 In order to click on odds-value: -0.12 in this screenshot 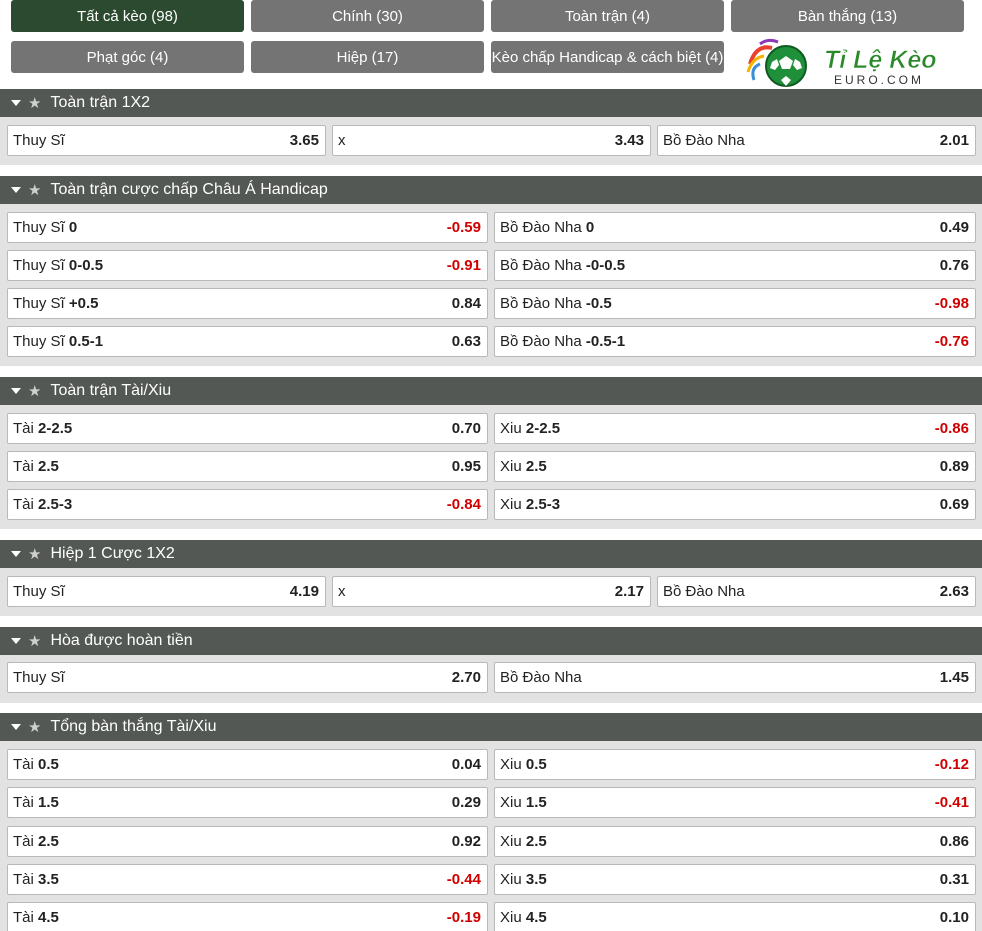, I will do `click(951, 764)`.